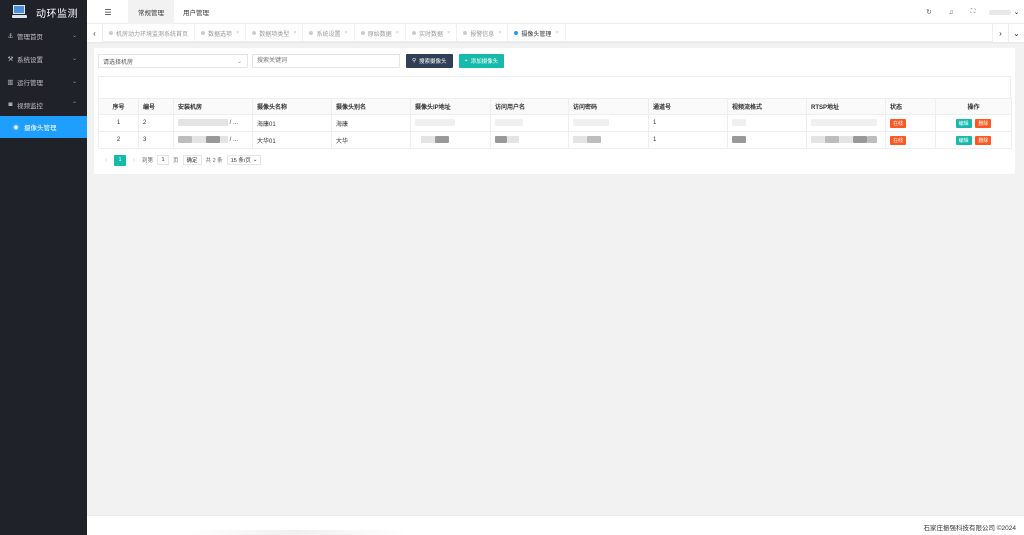 The width and height of the screenshot is (1024, 535). Describe the element at coordinates (43, 104) in the screenshot. I see `sidebar-item-video: ◙ 视频监控 ⌃` at that location.